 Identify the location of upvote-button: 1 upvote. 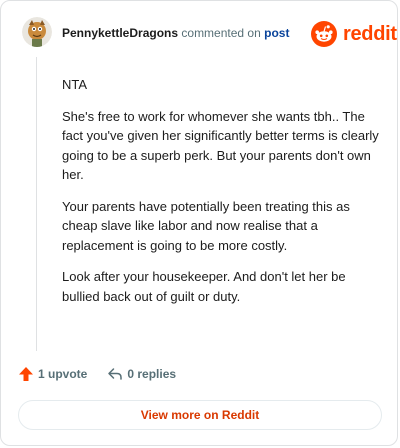
(52, 374).